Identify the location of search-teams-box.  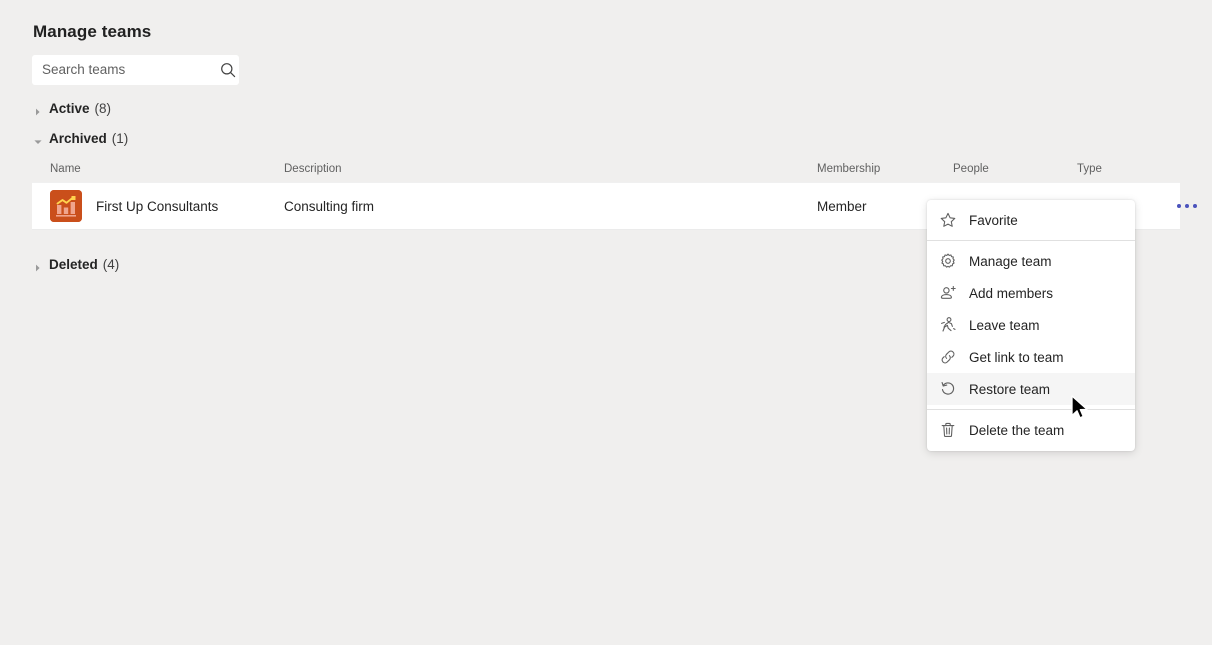
(135, 70).